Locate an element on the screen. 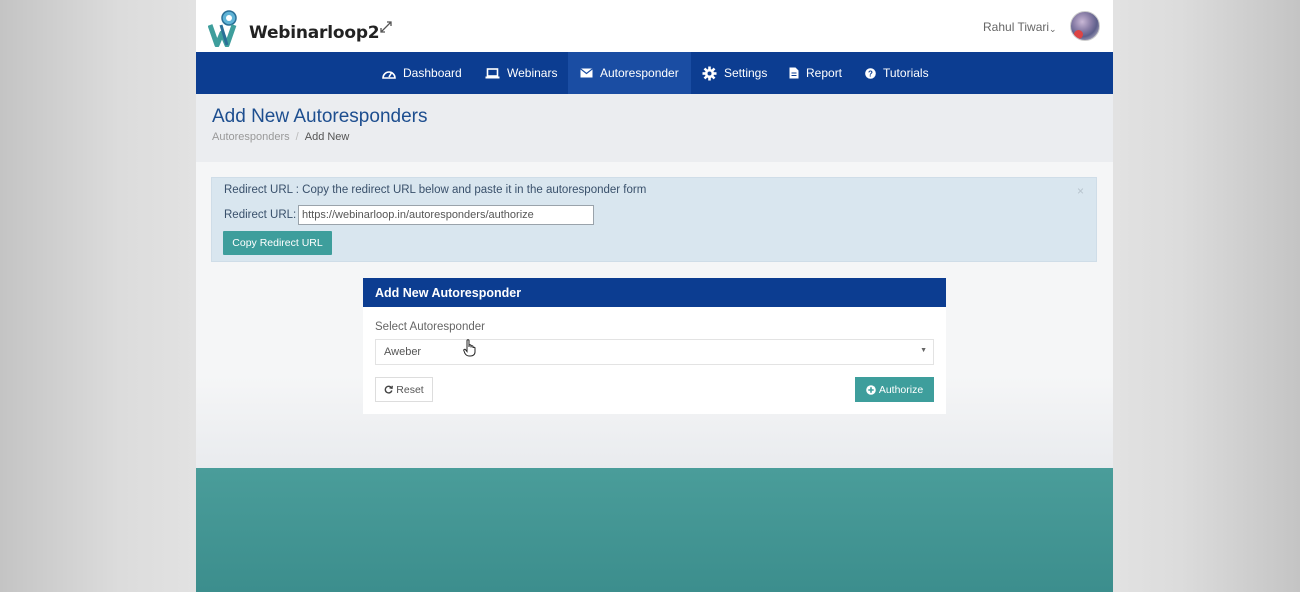  autoresponder-select: Aweber ▼ is located at coordinates (654, 352).